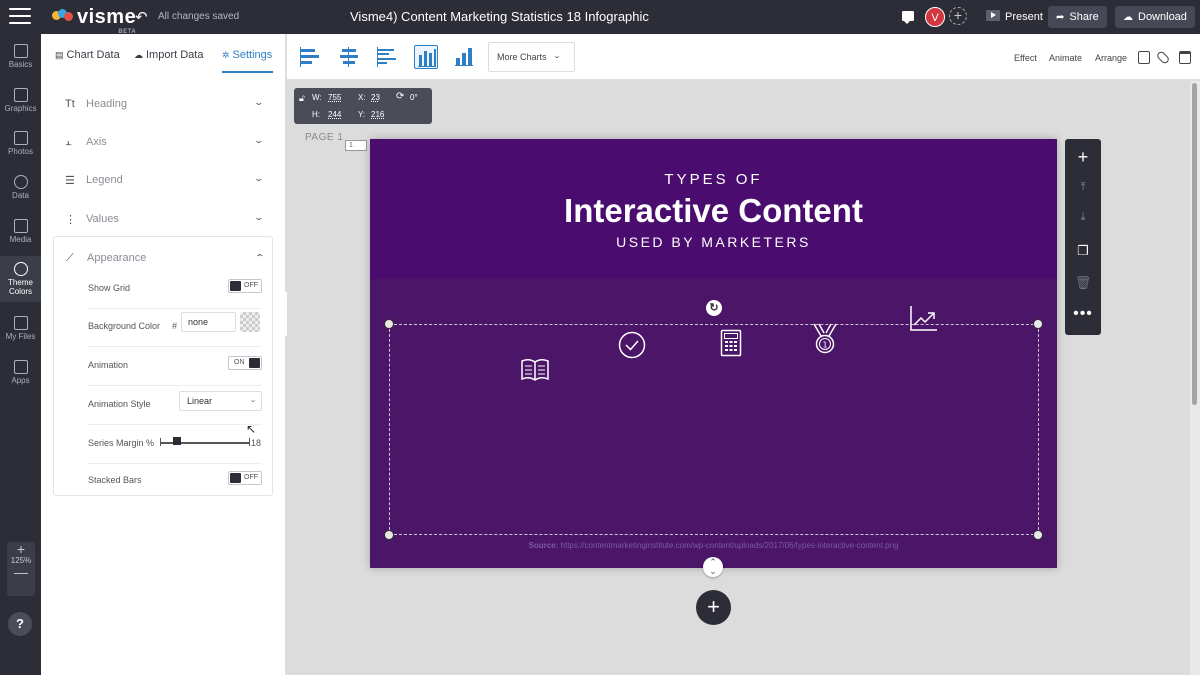 Image resolution: width=1200 pixels, height=675 pixels. I want to click on list-icon: ☰, so click(70, 181).